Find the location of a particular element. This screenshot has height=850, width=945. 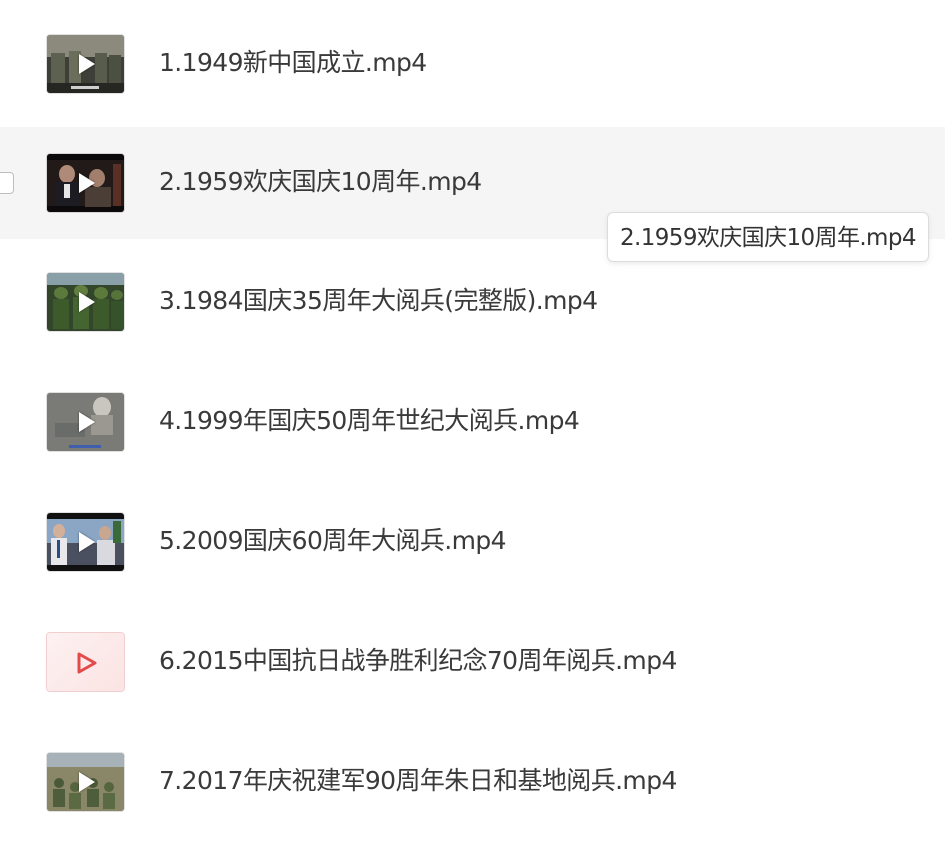

file-name: 2.1959欢庆国庆10周年.mp4 is located at coordinates (320, 182).